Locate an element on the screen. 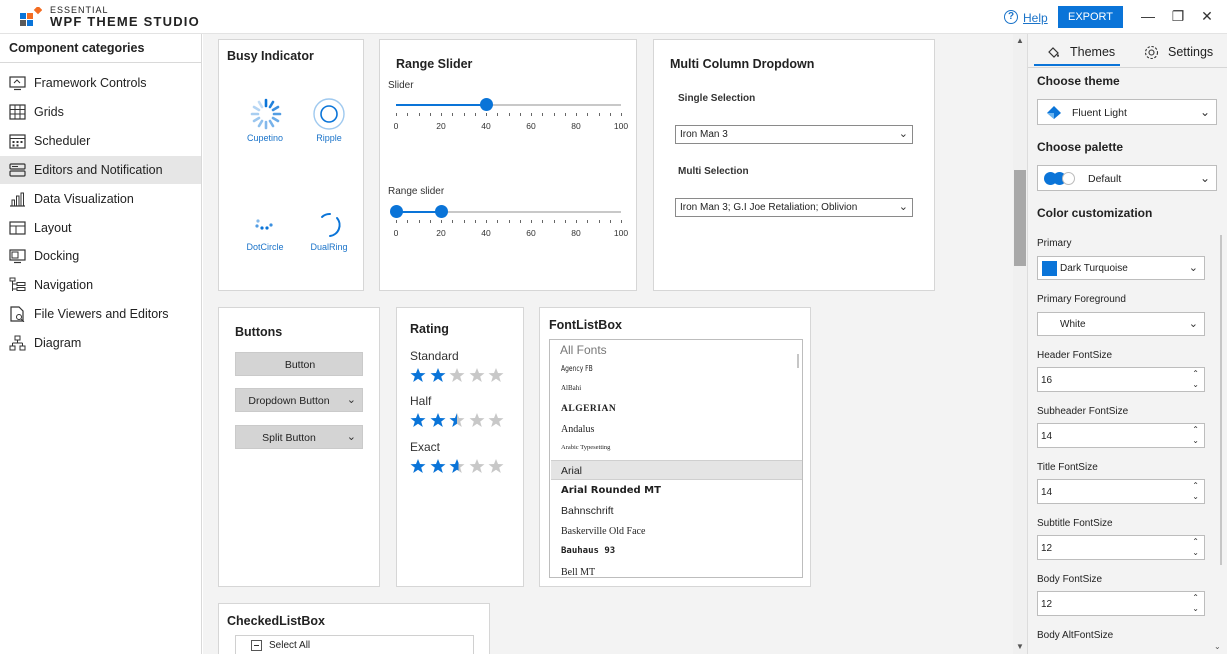 The height and width of the screenshot is (654, 1227). card-title: Range Slider is located at coordinates (434, 64).